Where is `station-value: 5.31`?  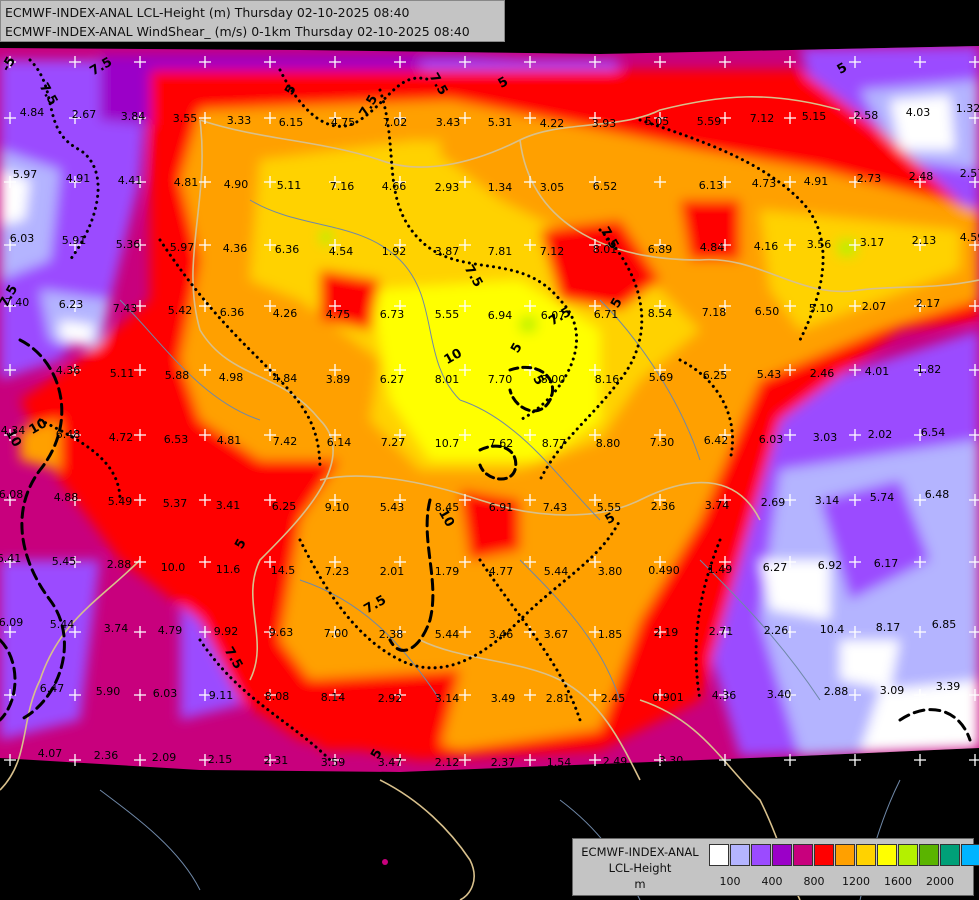 station-value: 5.31 is located at coordinates (500, 122).